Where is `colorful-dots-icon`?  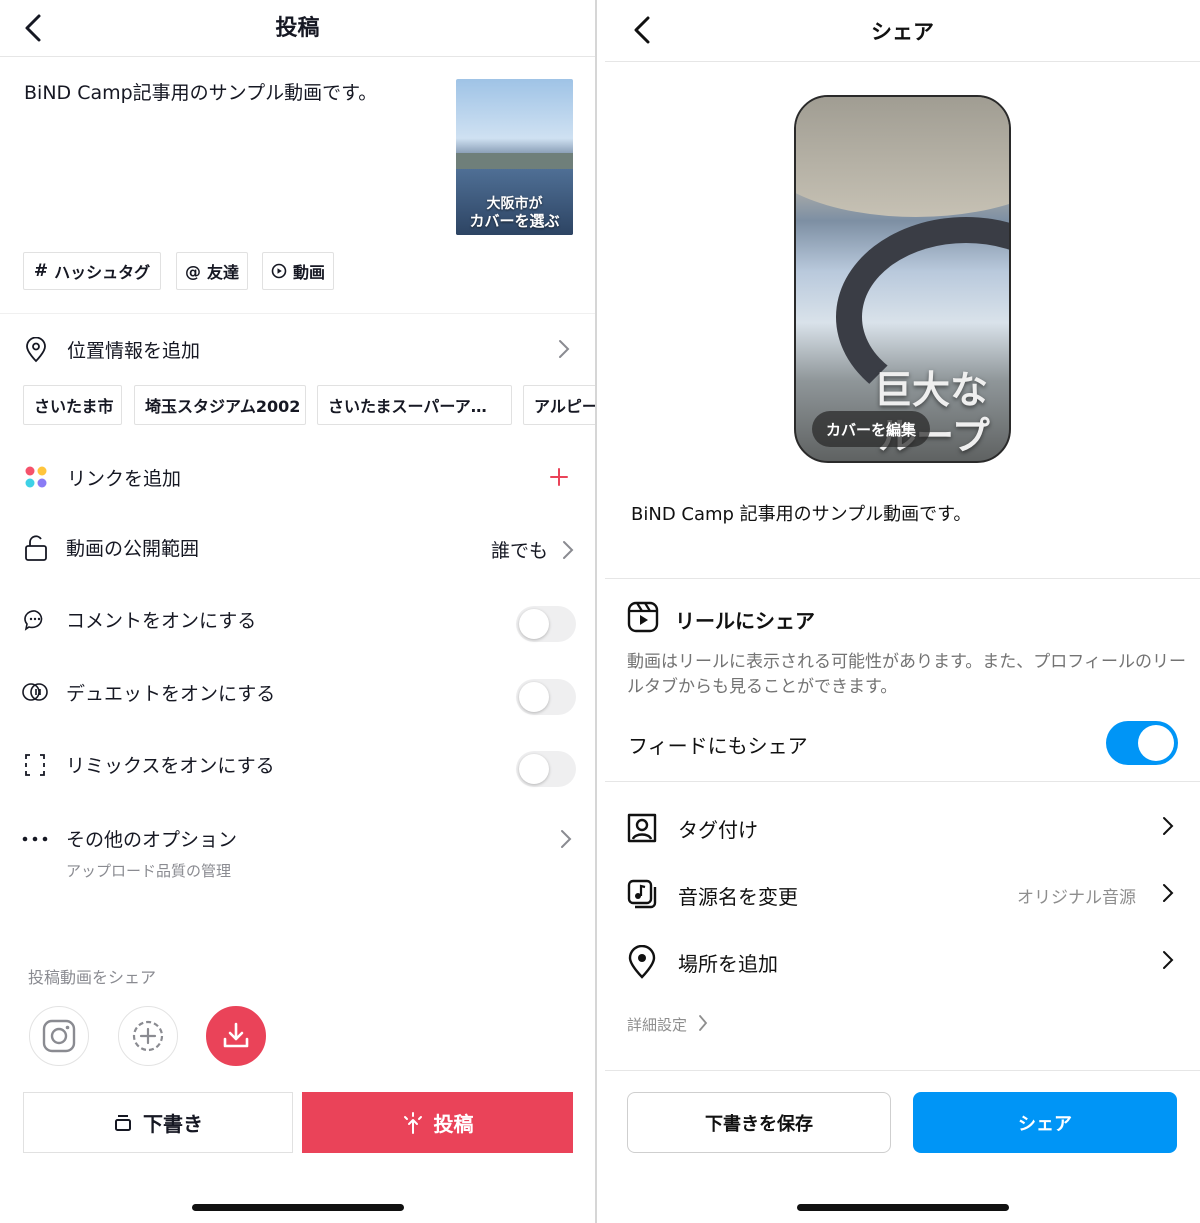
colorful-dots-icon is located at coordinates (36, 477).